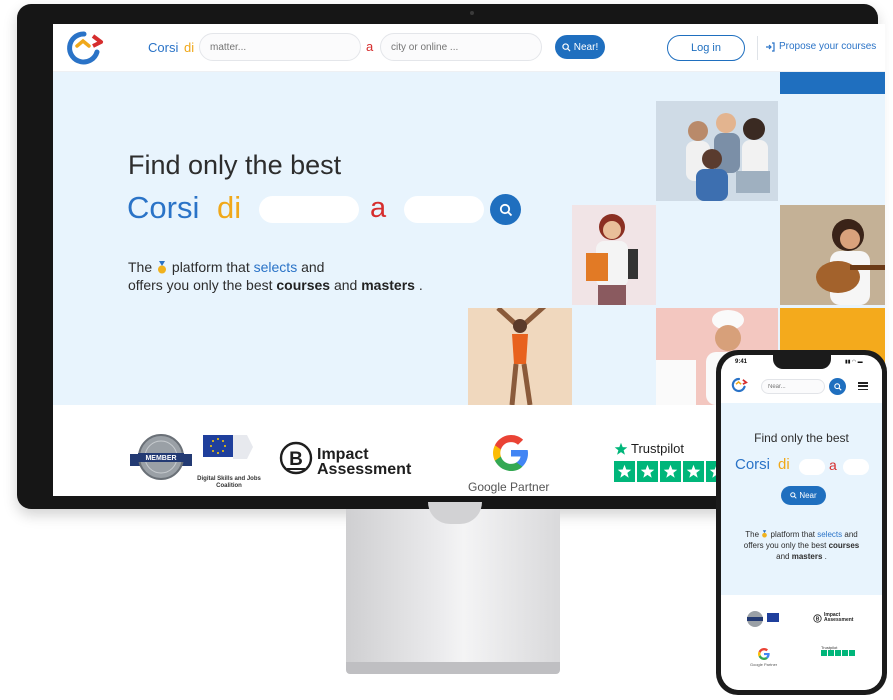 The image size is (893, 700). I want to click on member-seal-icon: MEMBER, so click(161, 457).